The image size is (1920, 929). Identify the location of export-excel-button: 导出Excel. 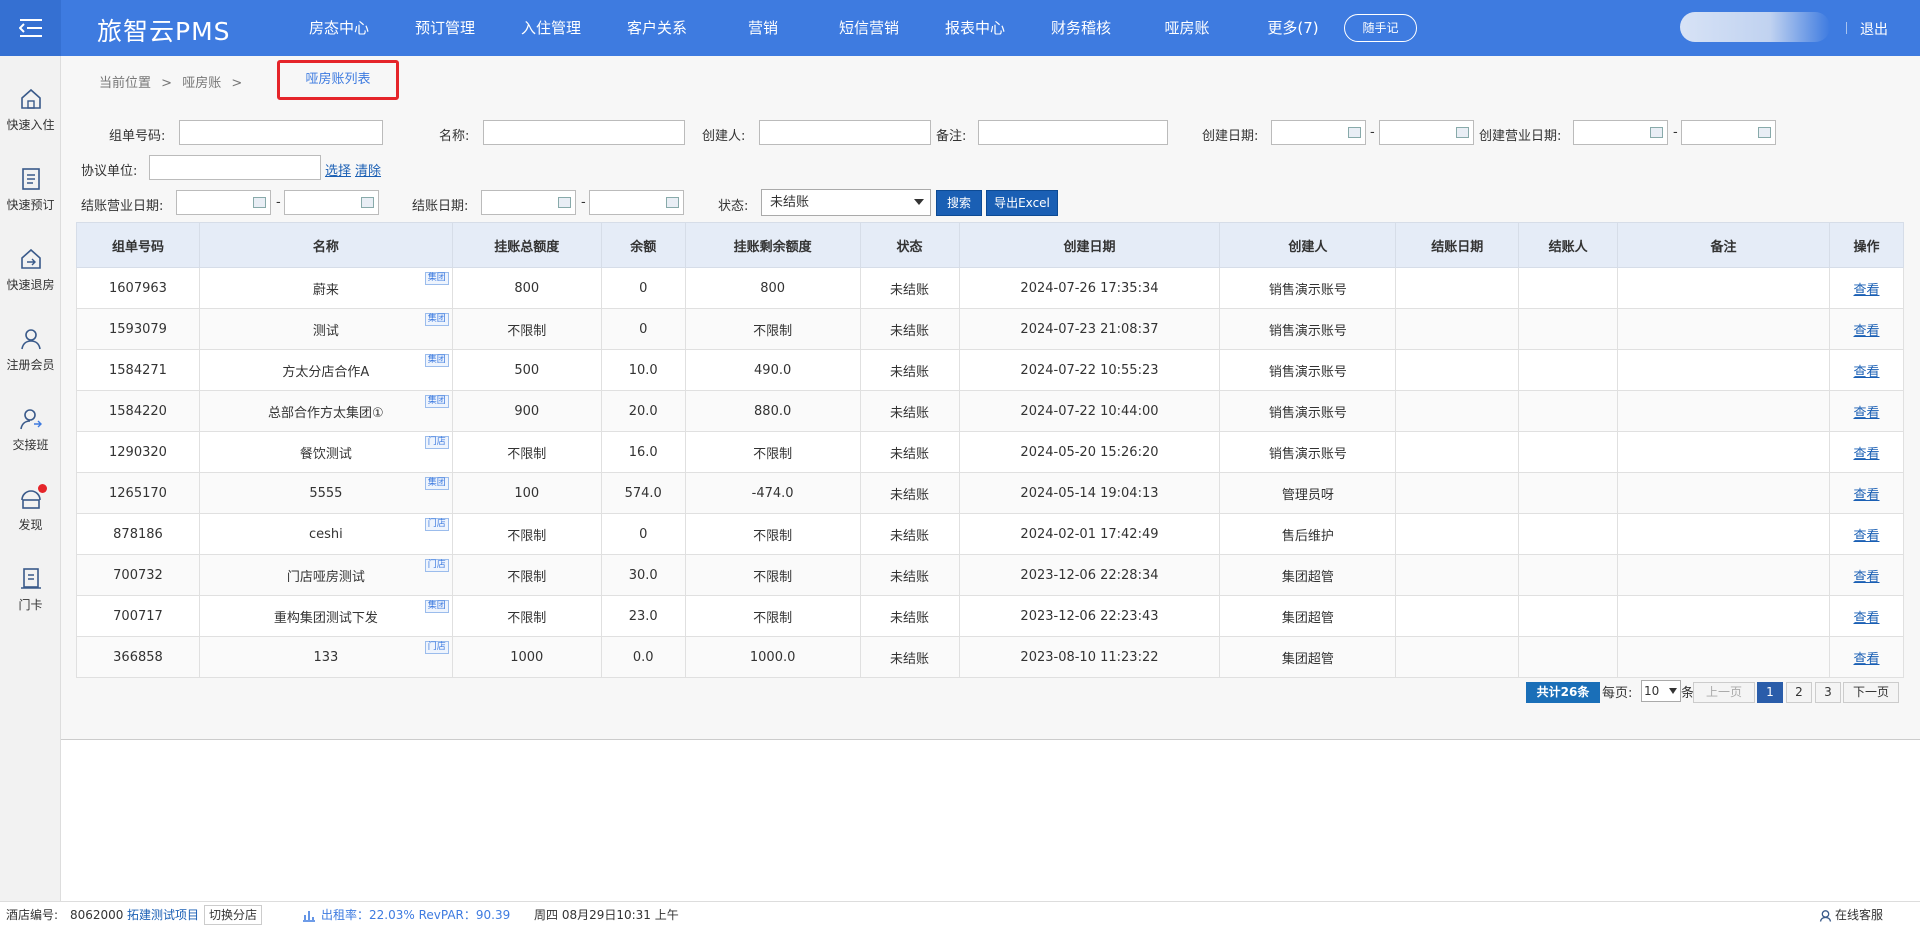
(1022, 203).